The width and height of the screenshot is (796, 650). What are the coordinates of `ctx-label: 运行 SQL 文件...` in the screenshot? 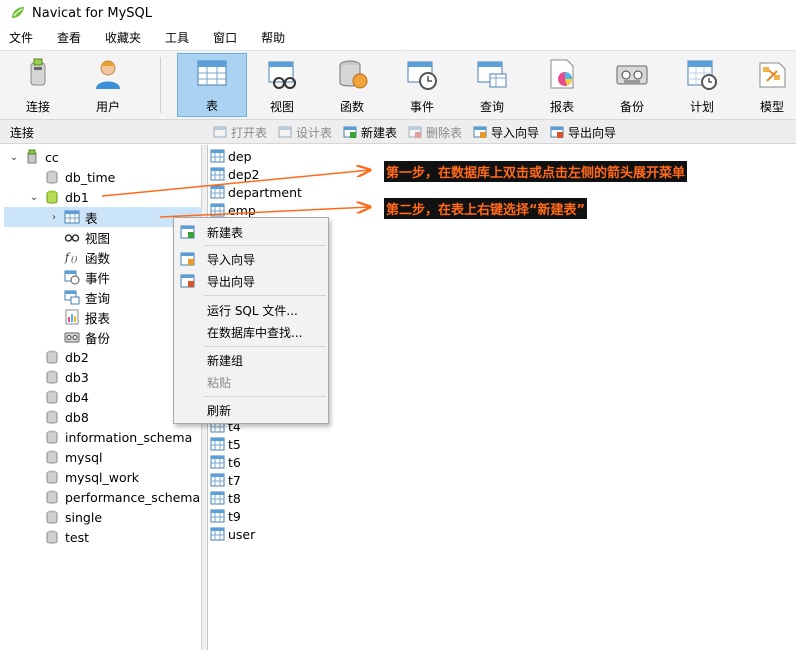 It's located at (252, 310).